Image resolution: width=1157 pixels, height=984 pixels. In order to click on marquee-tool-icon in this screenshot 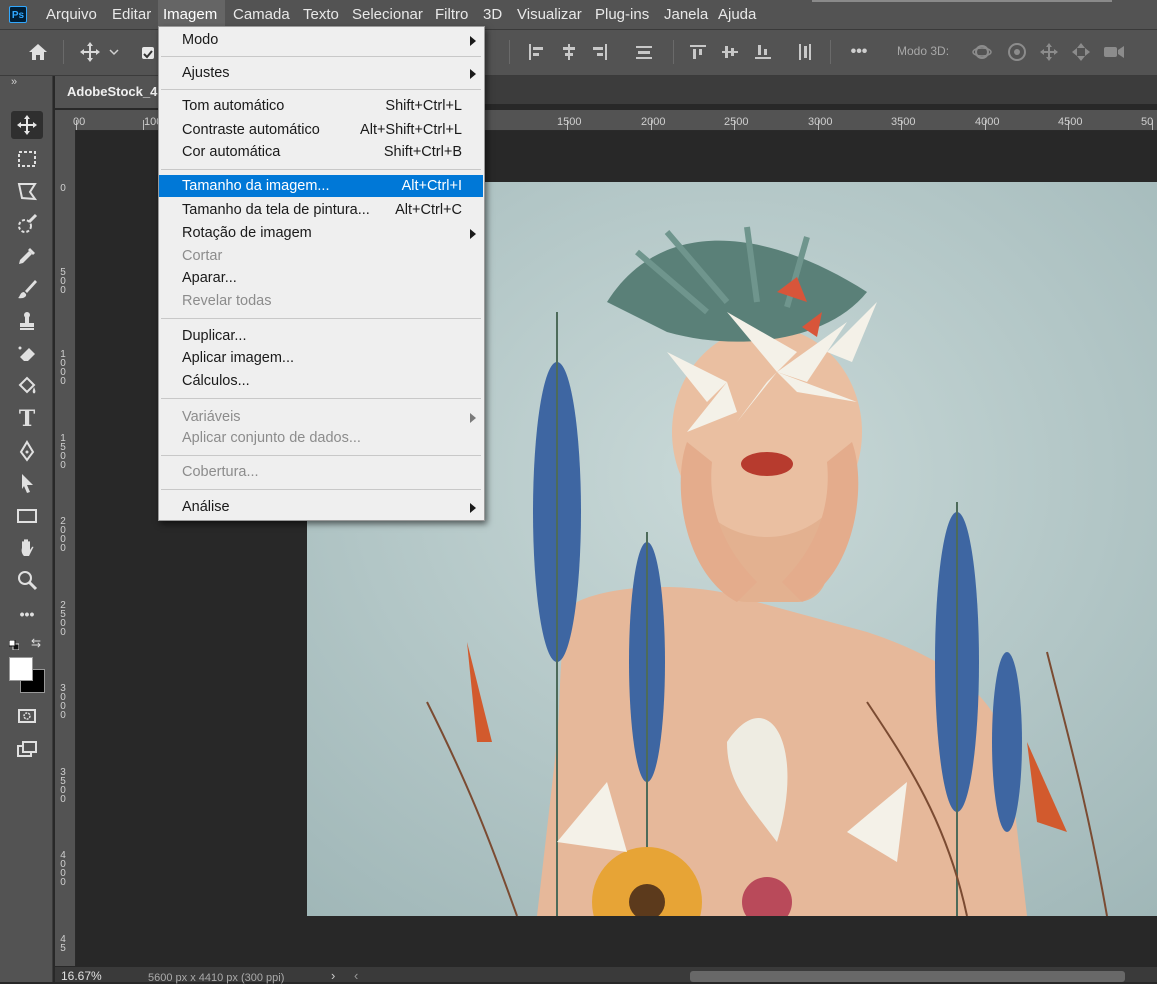, I will do `click(27, 159)`.